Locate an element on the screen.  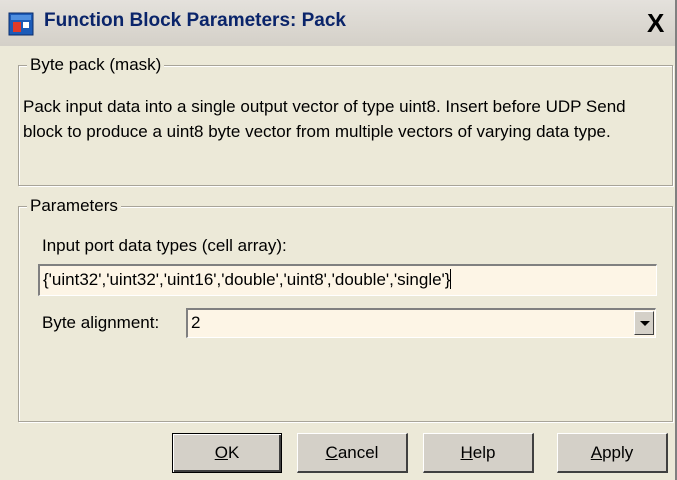
close-button: X is located at coordinates (659, 23).